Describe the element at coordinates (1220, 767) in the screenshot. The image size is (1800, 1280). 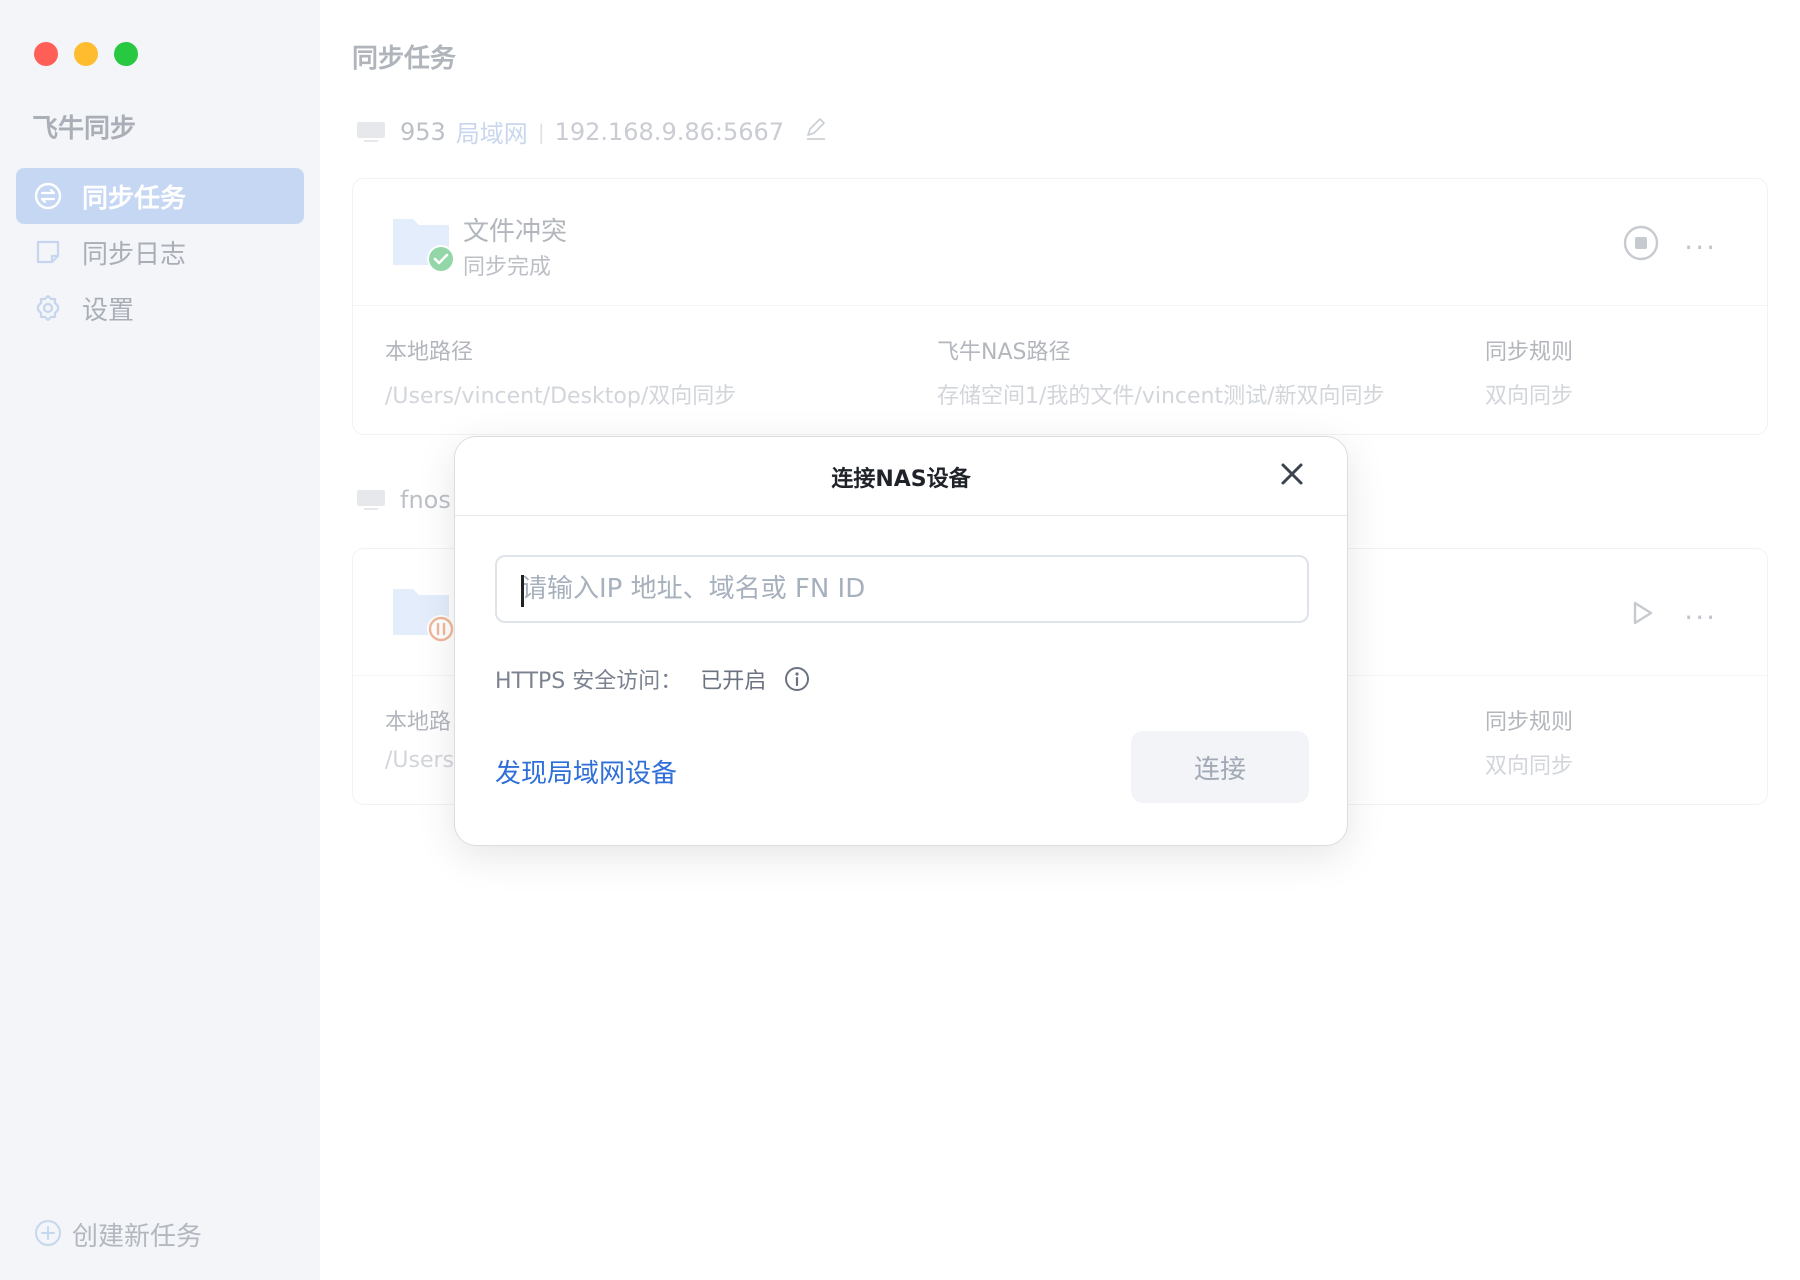
I see `connect-button: 连接` at that location.